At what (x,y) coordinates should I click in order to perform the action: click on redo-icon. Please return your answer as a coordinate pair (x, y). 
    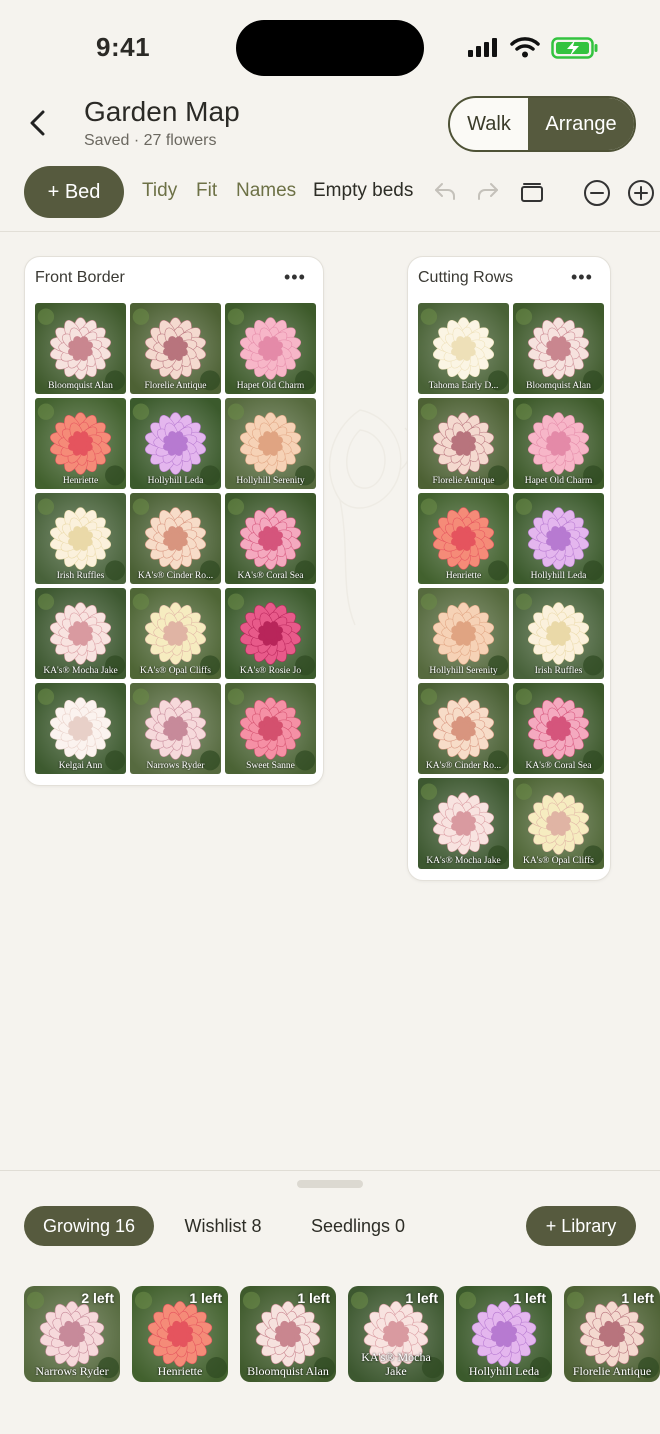
    Looking at the image, I should click on (488, 191).